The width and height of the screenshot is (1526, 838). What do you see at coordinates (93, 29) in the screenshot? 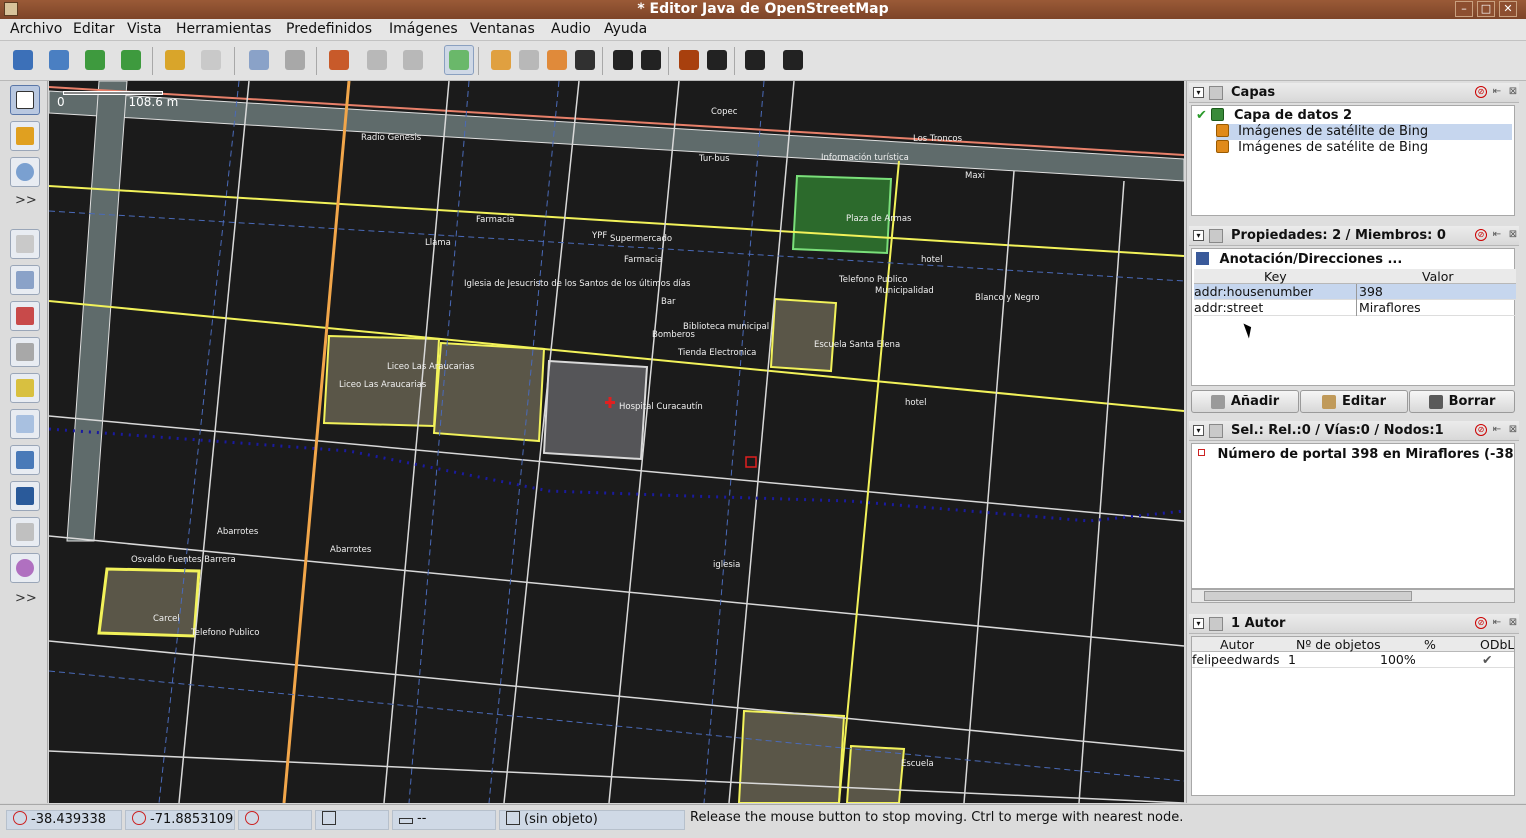
I see `menu-editar: Editar` at bounding box center [93, 29].